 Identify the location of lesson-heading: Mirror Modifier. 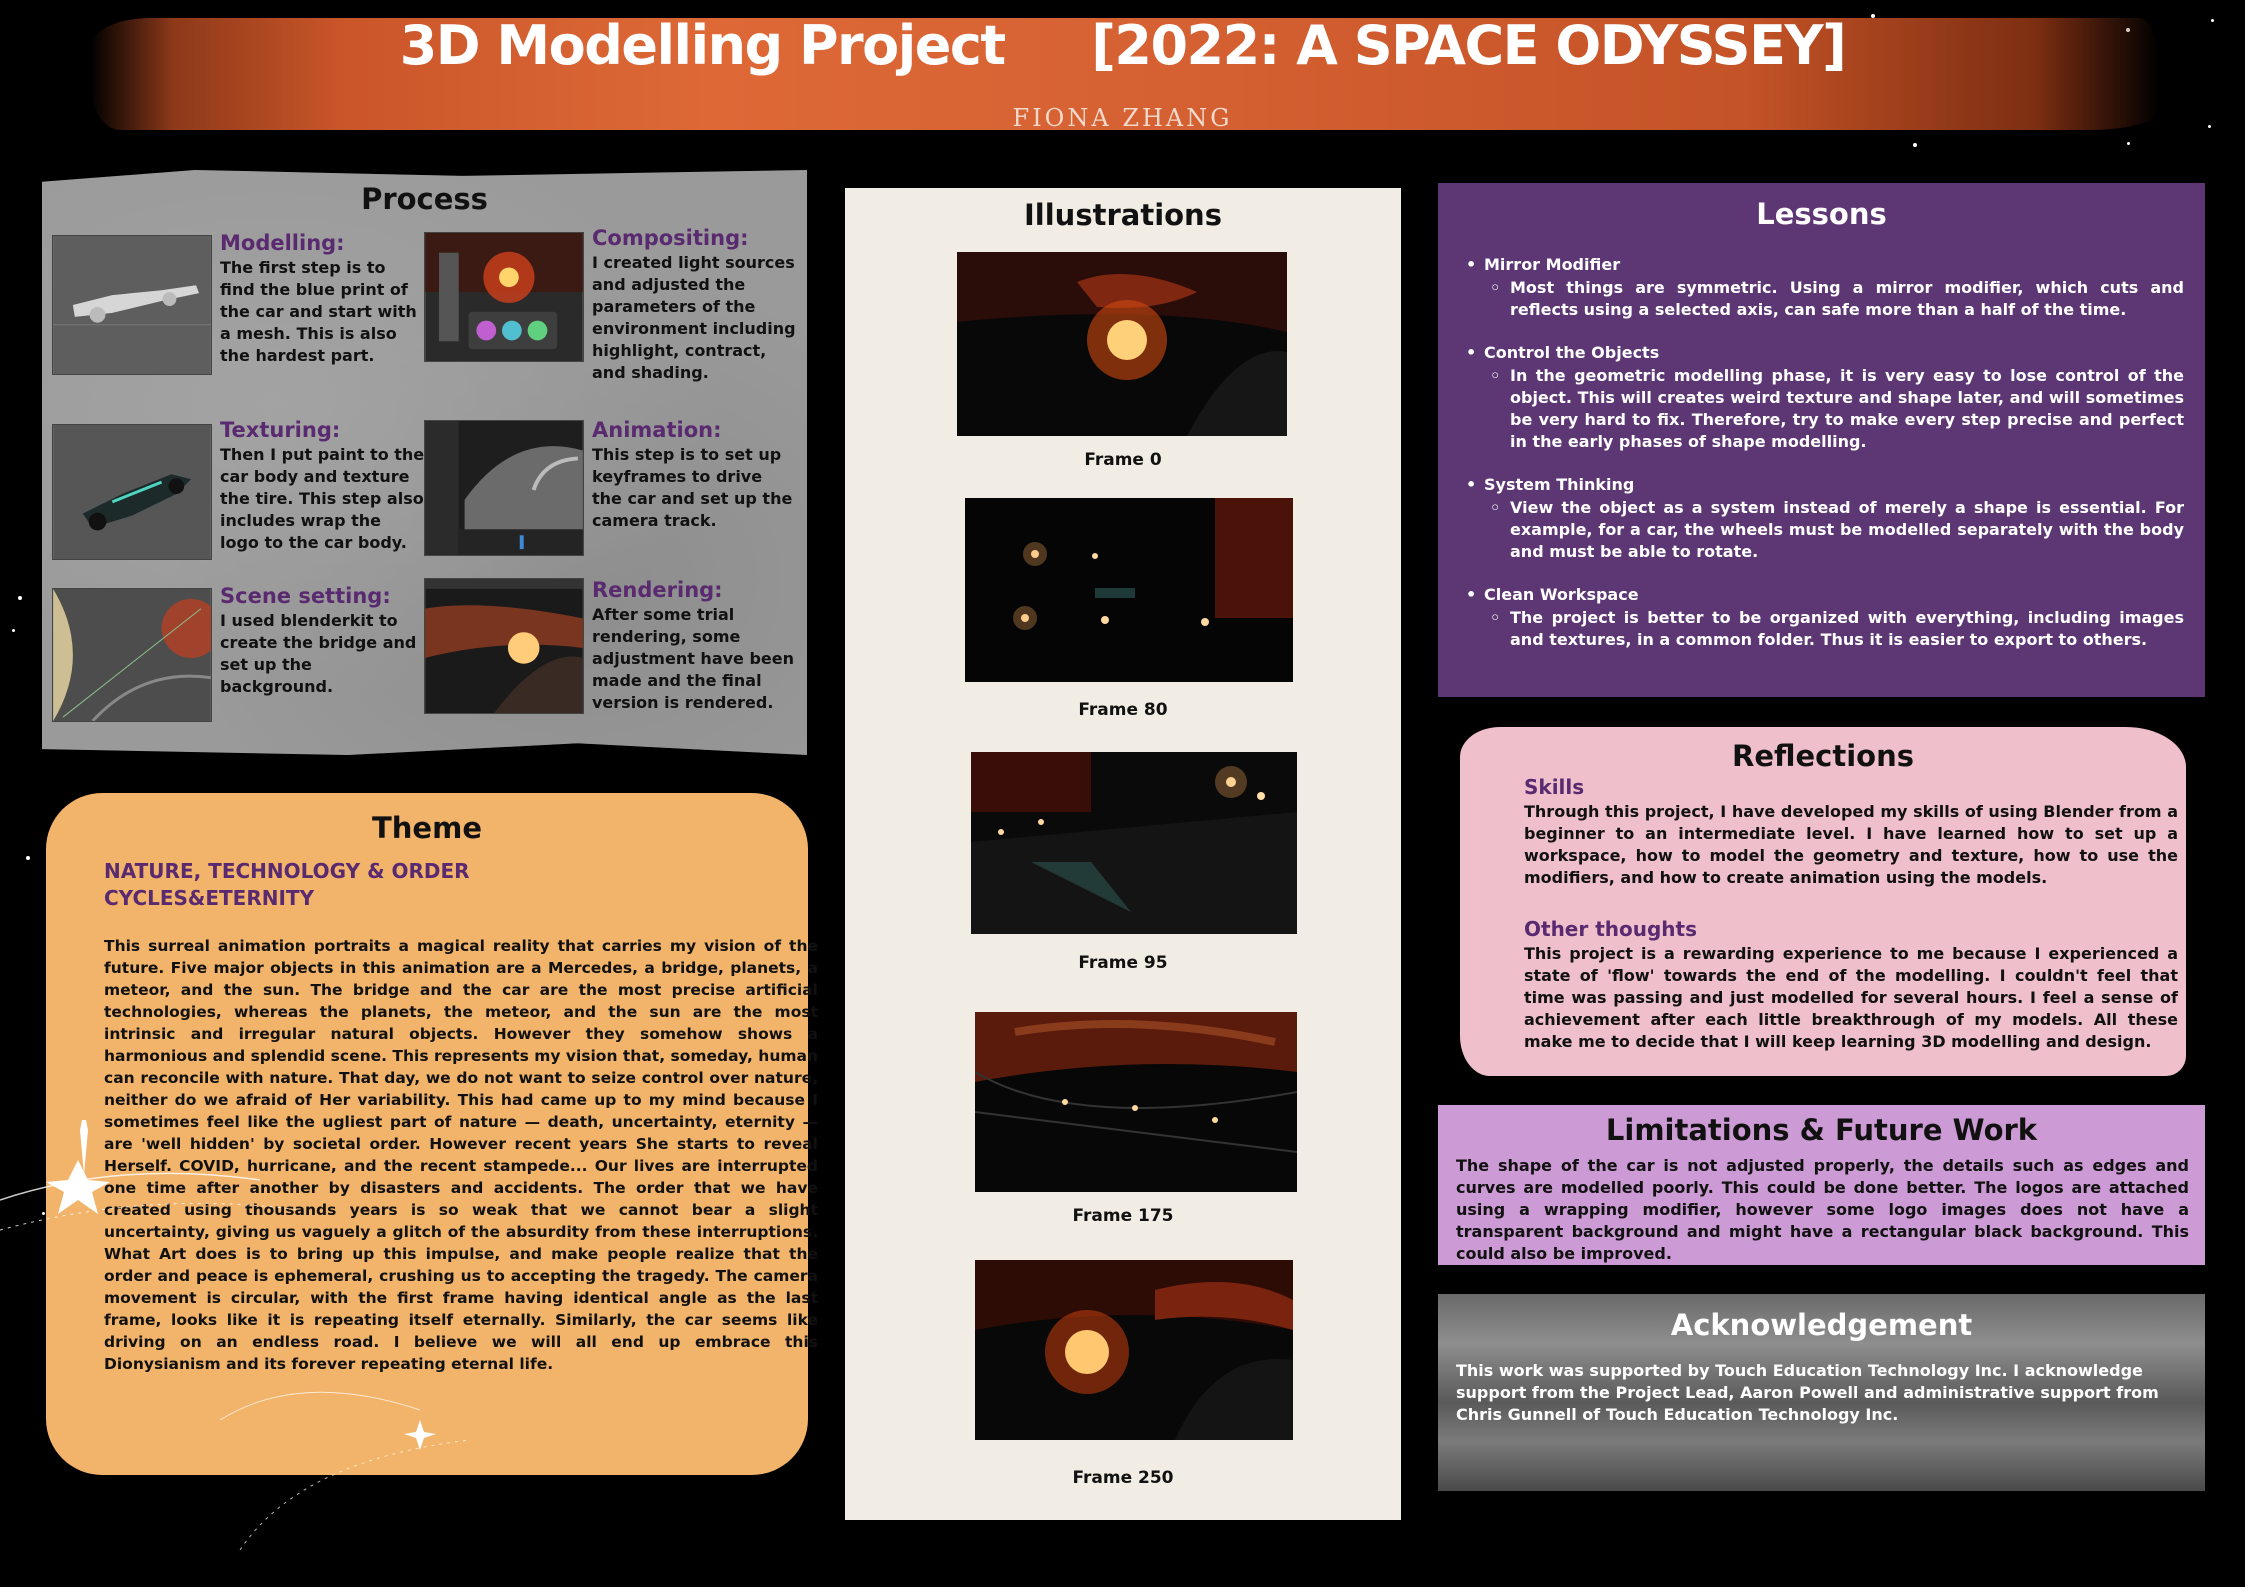
(1543, 264).